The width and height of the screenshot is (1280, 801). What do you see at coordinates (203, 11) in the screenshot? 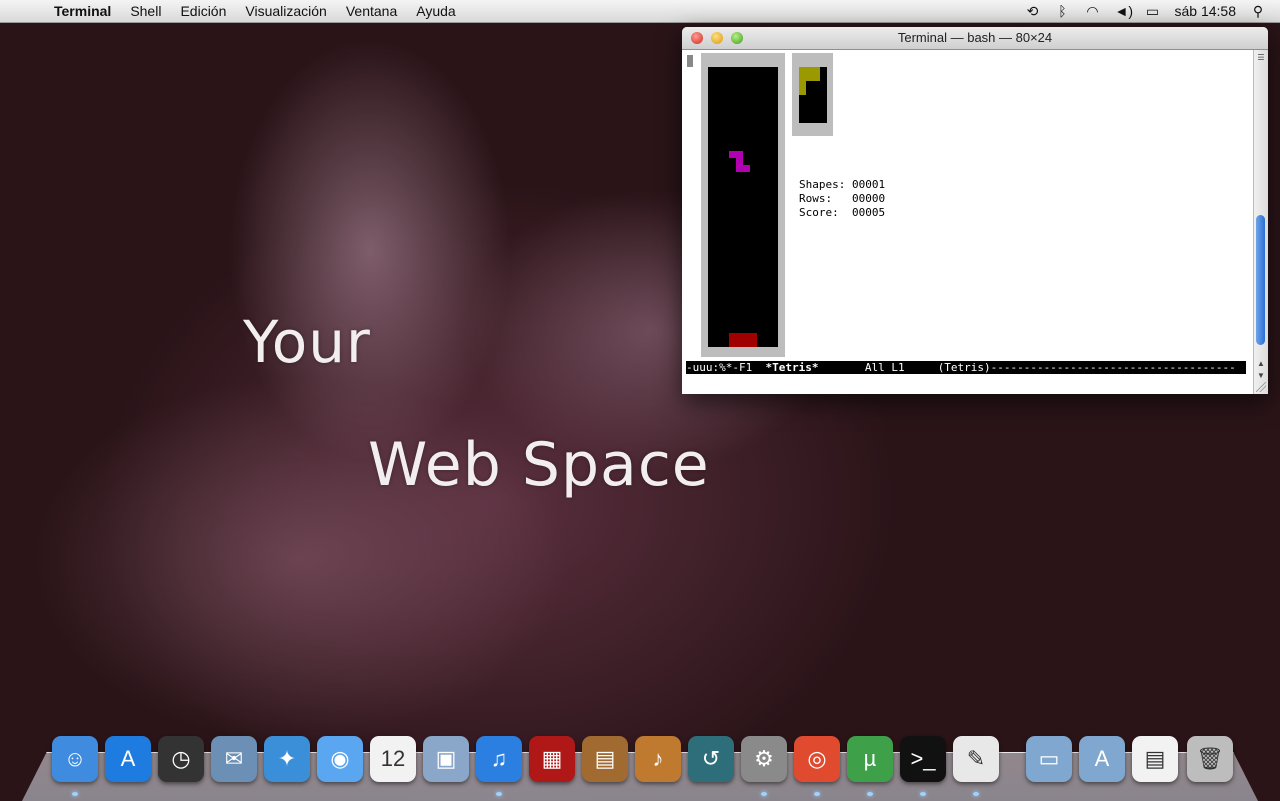
I see `menu-edicion: Edición` at bounding box center [203, 11].